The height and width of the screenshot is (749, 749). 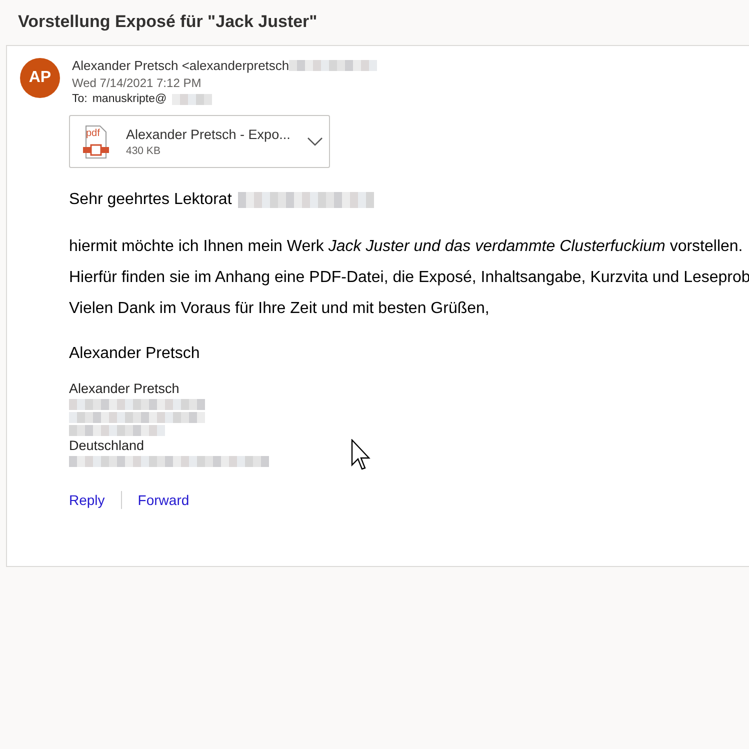 What do you see at coordinates (129, 99) in the screenshot?
I see `recipient-address: manuskripte@` at bounding box center [129, 99].